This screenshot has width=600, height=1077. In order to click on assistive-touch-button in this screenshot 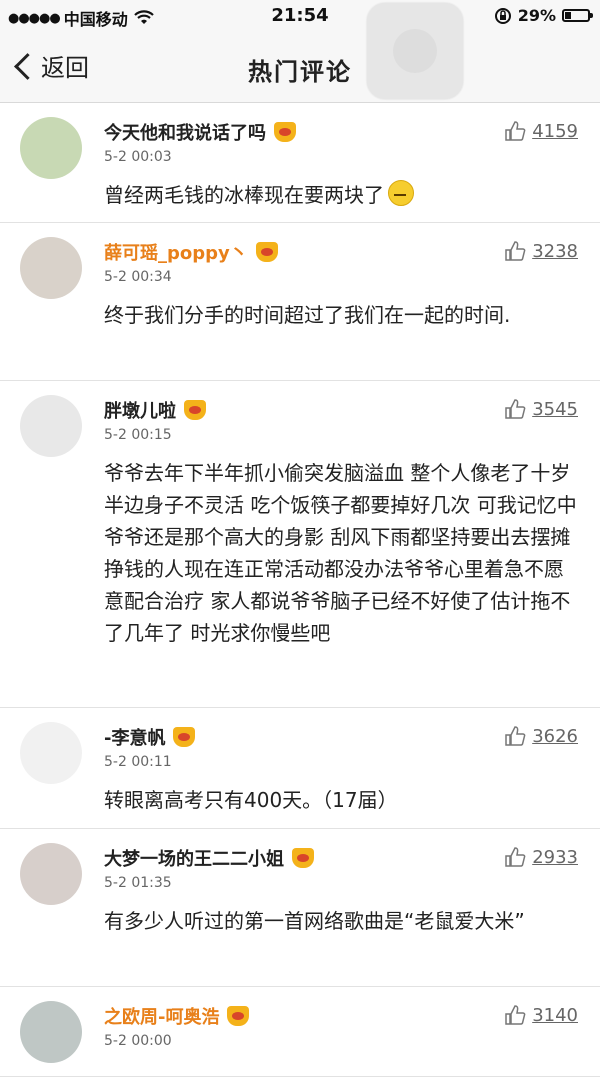, I will do `click(415, 51)`.